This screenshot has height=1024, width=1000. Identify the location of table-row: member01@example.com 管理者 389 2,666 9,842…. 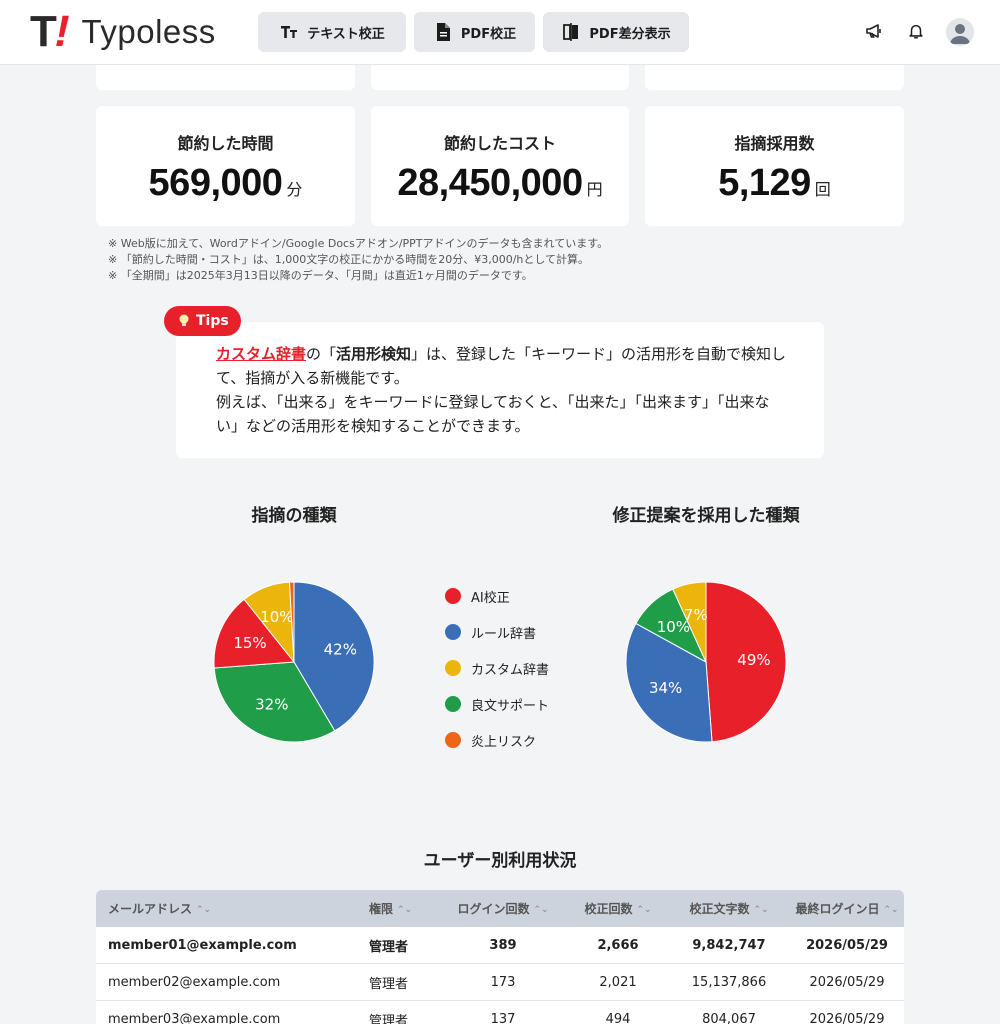
(500, 945).